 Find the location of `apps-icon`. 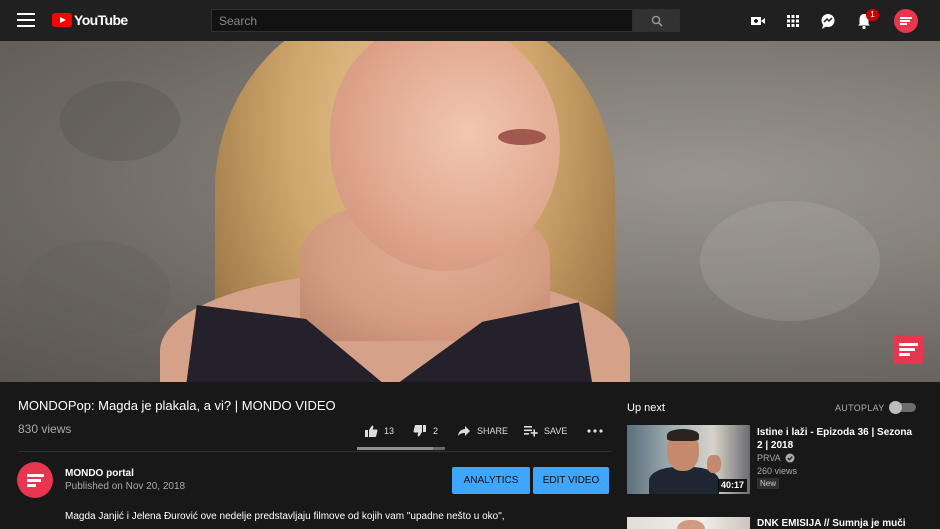

apps-icon is located at coordinates (793, 21).